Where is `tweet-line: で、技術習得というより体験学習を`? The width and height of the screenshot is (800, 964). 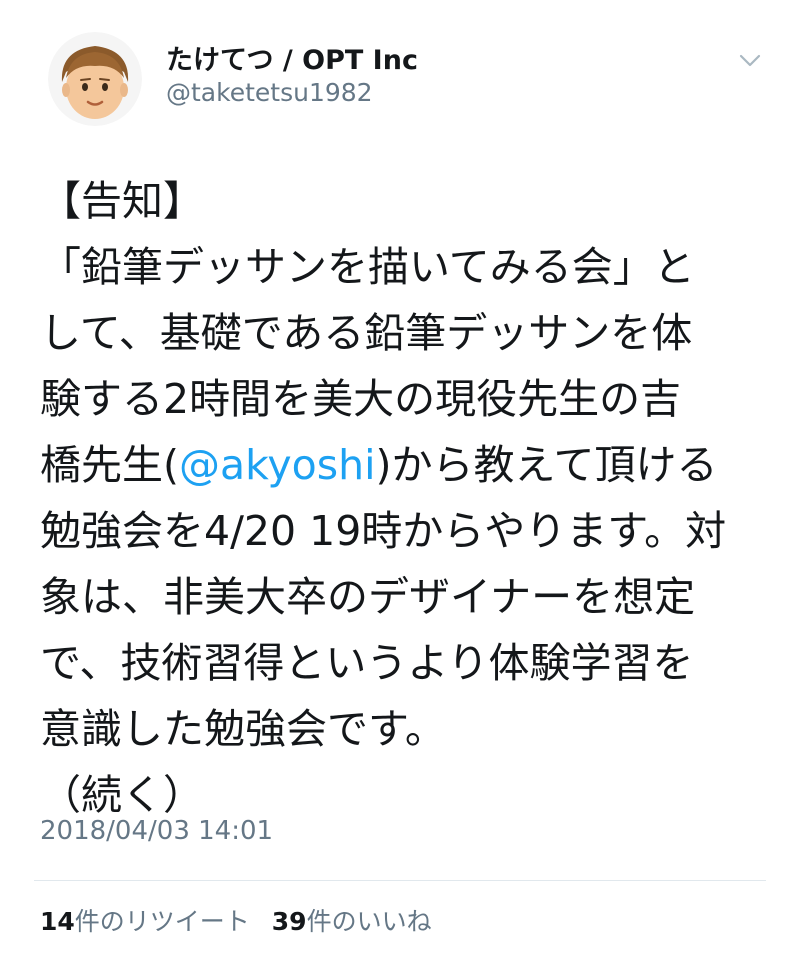 tweet-line: で、技術習得というより体験学習を is located at coordinates (405, 663).